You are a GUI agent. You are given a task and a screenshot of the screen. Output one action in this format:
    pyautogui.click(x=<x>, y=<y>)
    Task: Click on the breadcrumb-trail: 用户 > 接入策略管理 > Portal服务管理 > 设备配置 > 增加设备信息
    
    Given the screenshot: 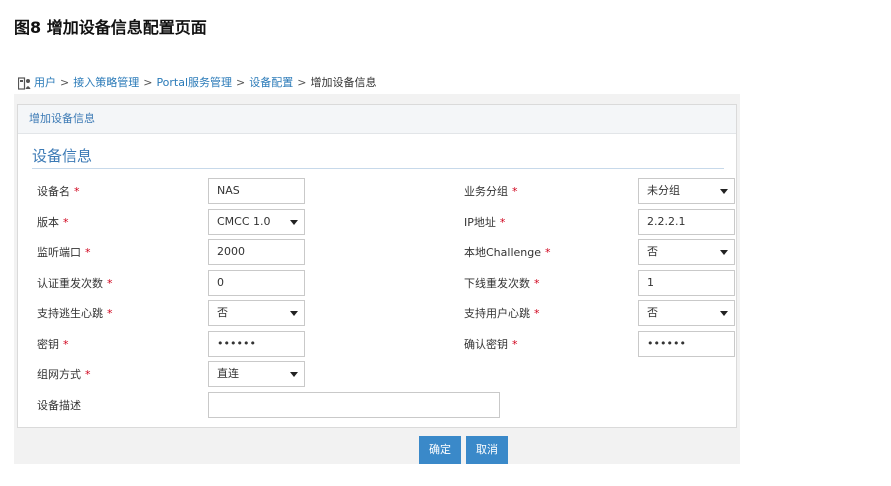 What is the action you would take?
    pyautogui.click(x=205, y=83)
    